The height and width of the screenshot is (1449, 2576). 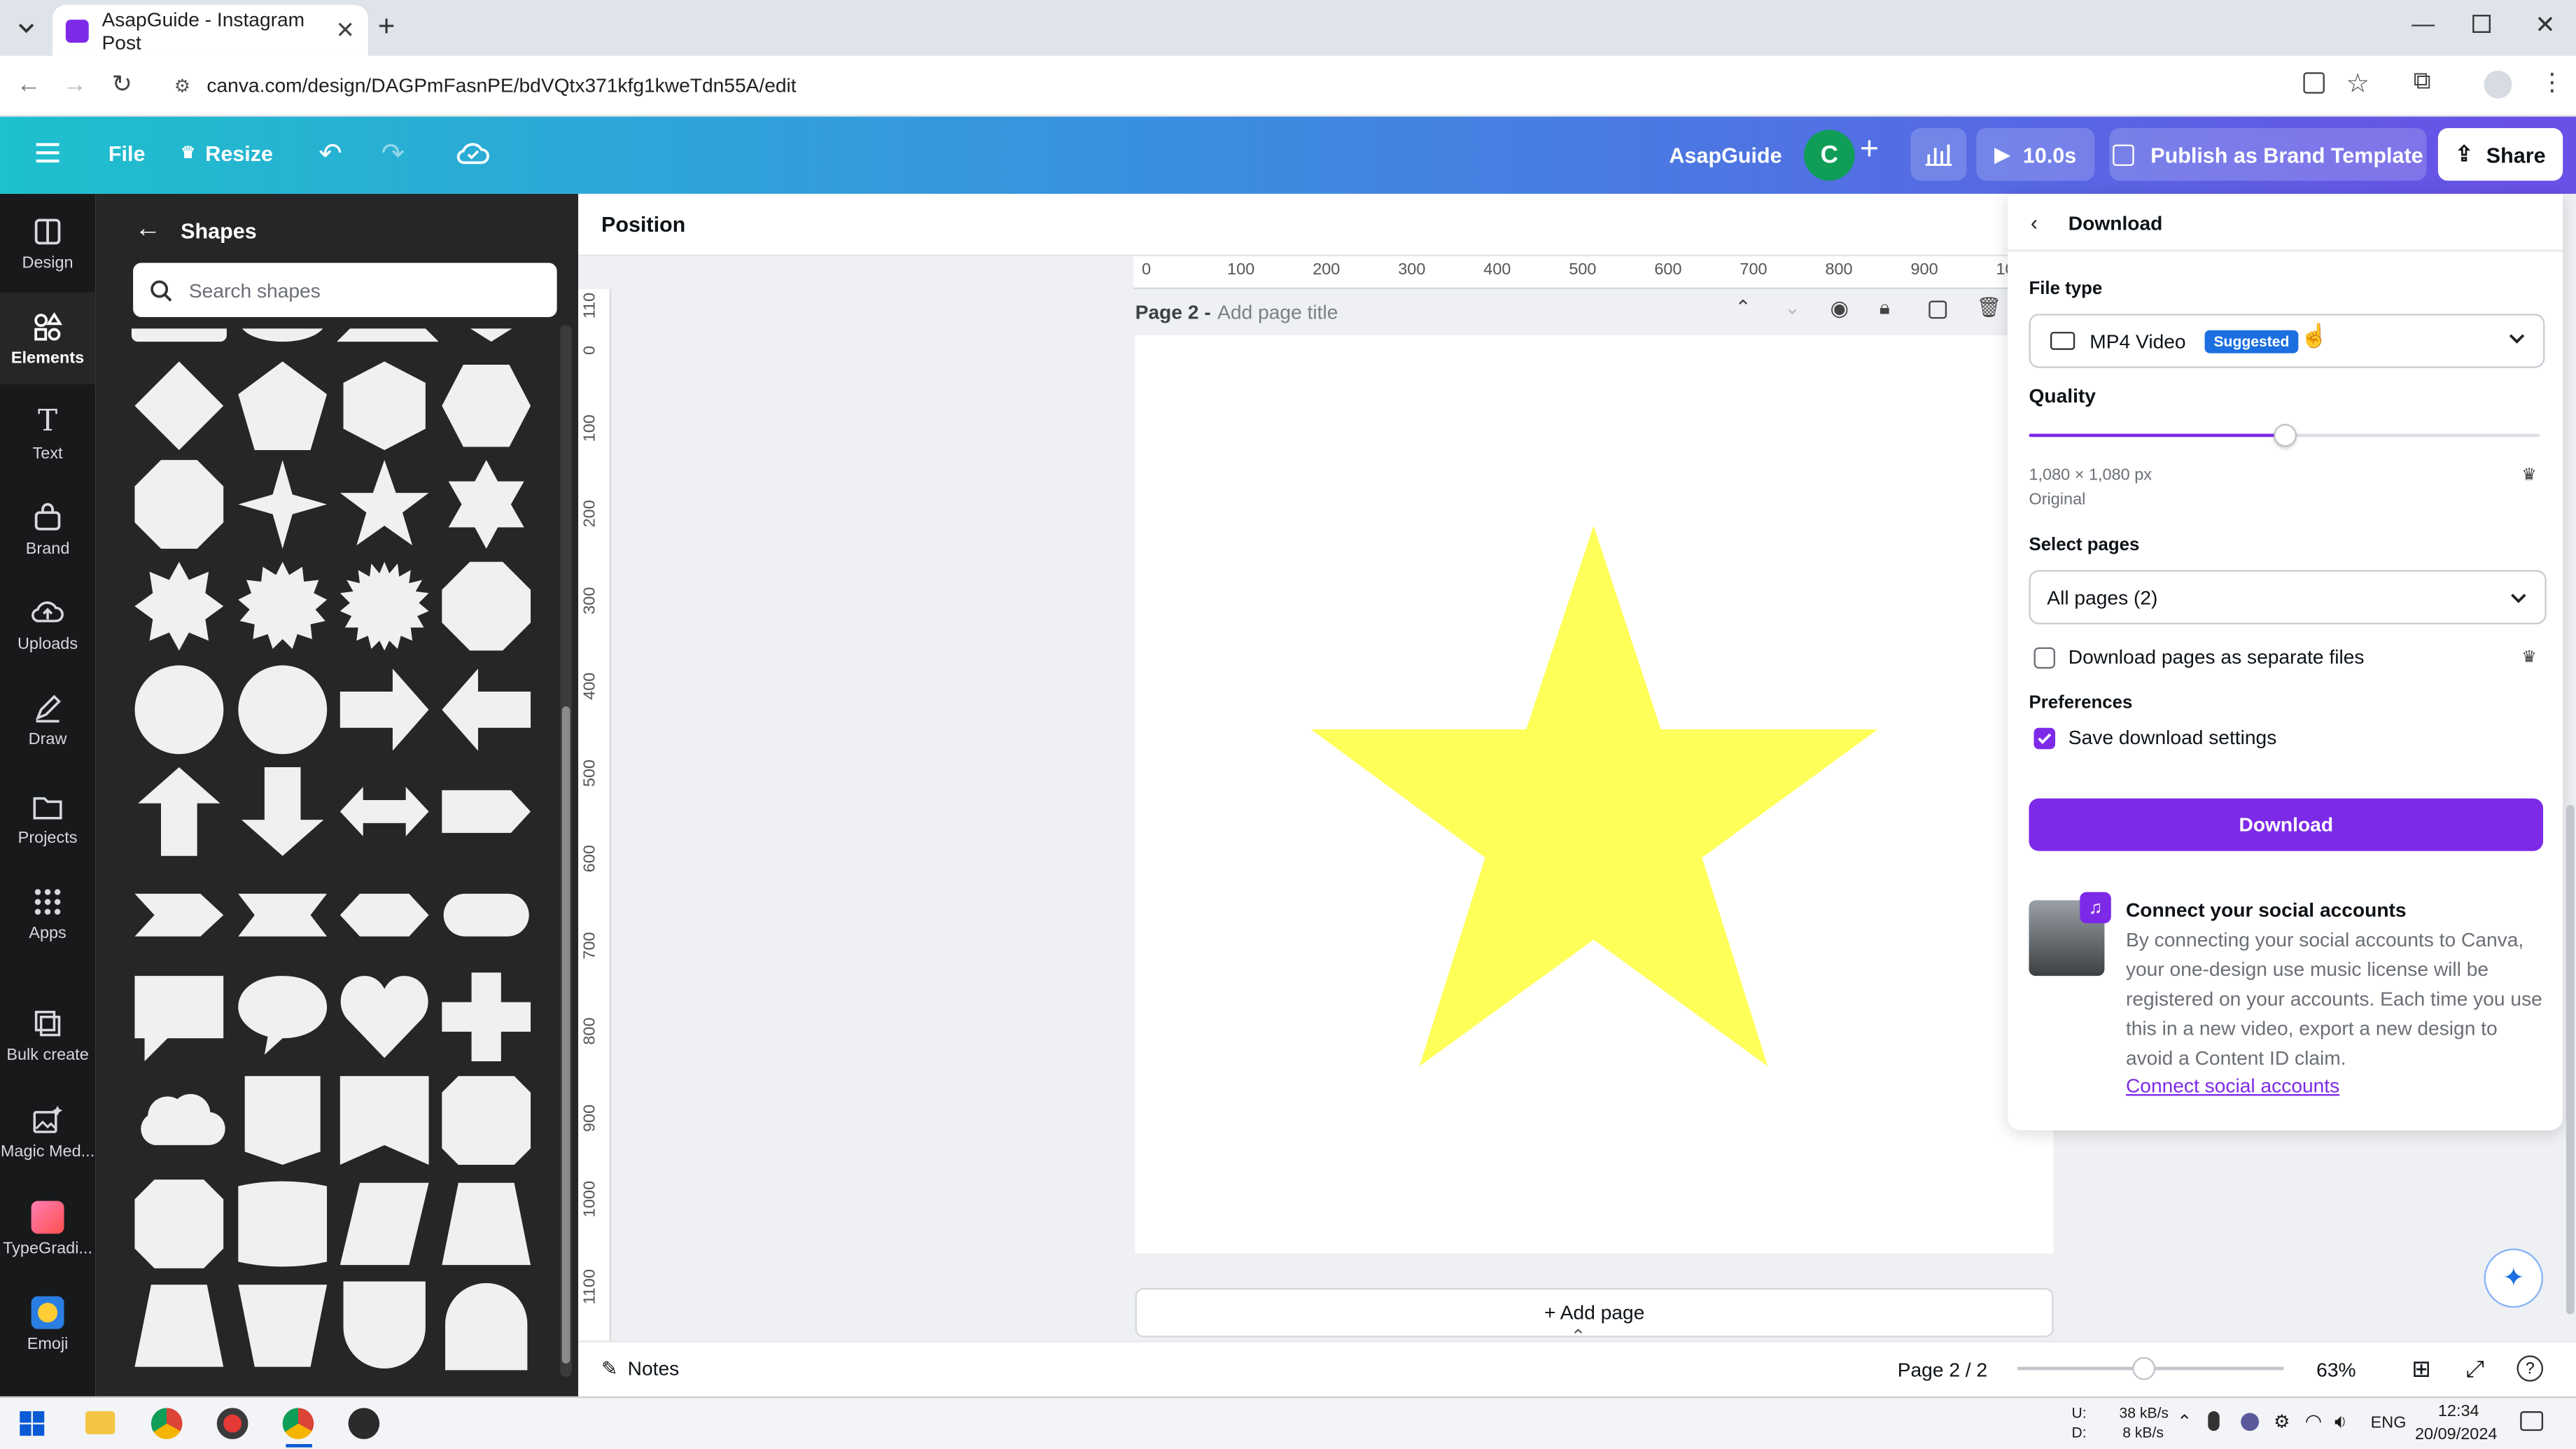 What do you see at coordinates (330, 154) in the screenshot?
I see `undo-icon: ↶` at bounding box center [330, 154].